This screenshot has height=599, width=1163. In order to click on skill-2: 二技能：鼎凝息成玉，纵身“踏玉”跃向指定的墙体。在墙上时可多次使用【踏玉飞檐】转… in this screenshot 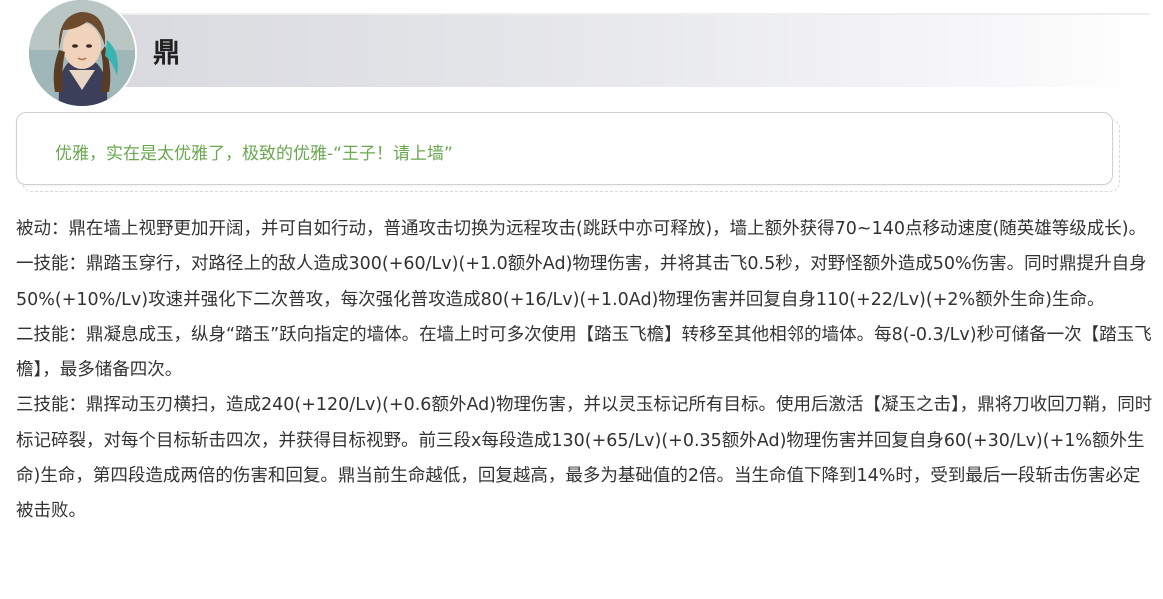, I will do `click(584, 352)`.